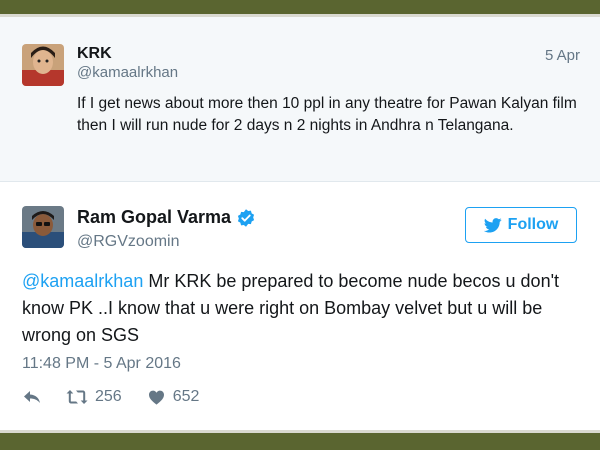 This screenshot has width=600, height=450. I want to click on follow-button: Follow, so click(521, 225).